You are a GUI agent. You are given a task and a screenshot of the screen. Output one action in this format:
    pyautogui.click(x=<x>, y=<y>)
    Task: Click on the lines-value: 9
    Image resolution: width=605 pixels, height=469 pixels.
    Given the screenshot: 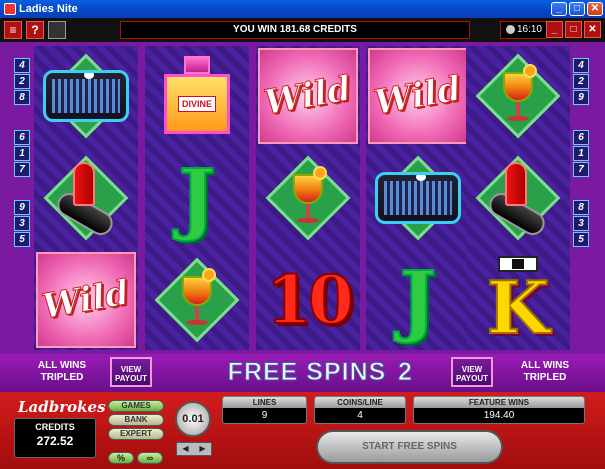 What is the action you would take?
    pyautogui.click(x=264, y=415)
    